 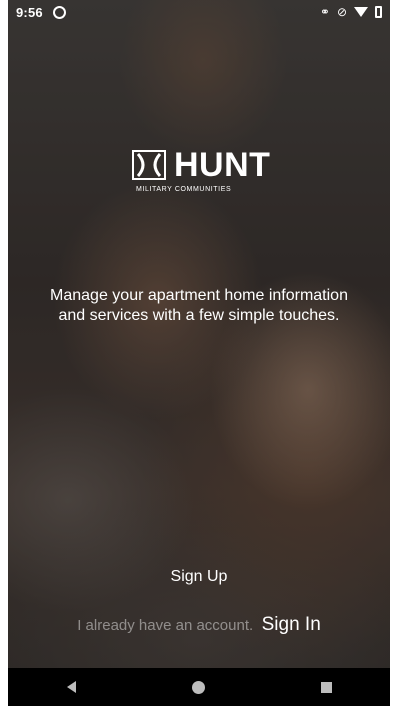 What do you see at coordinates (351, 12) in the screenshot?
I see `status-icons: ⚭ ⊘` at bounding box center [351, 12].